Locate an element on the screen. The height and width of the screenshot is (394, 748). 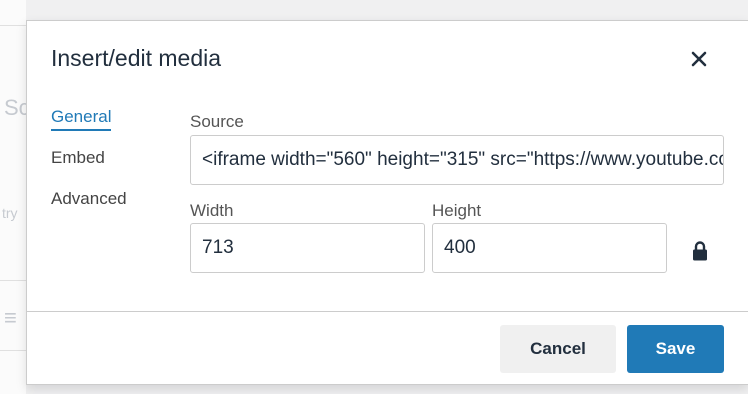
background-text-fragment: ≡ is located at coordinates (10, 317).